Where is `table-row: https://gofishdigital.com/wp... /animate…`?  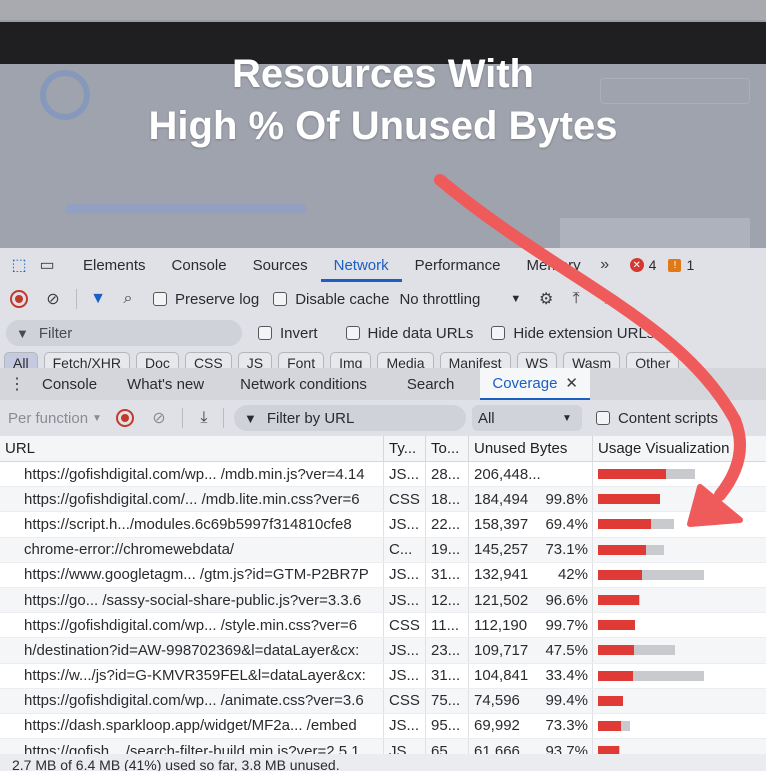
table-row: https://gofishdigital.com/wp... /animate… is located at coordinates (383, 701).